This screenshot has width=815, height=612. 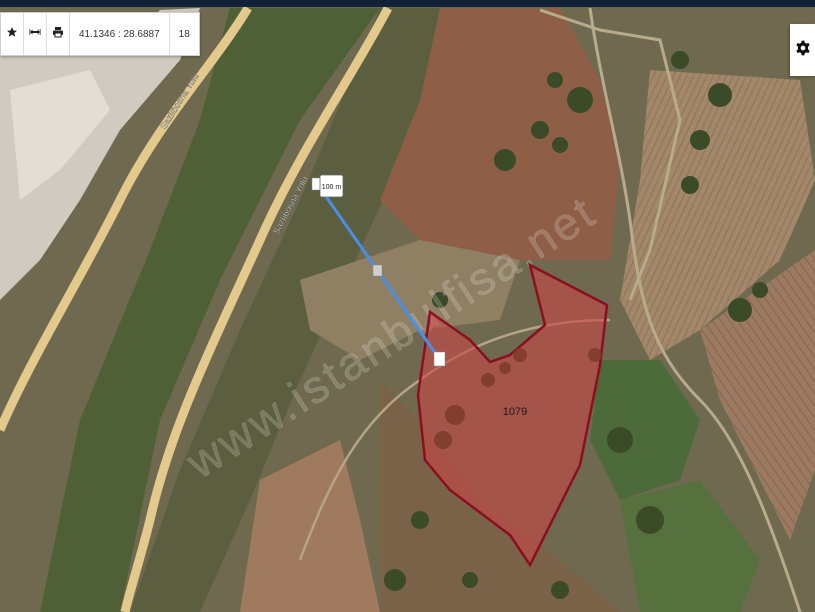 I want to click on settings-button, so click(x=802, y=50).